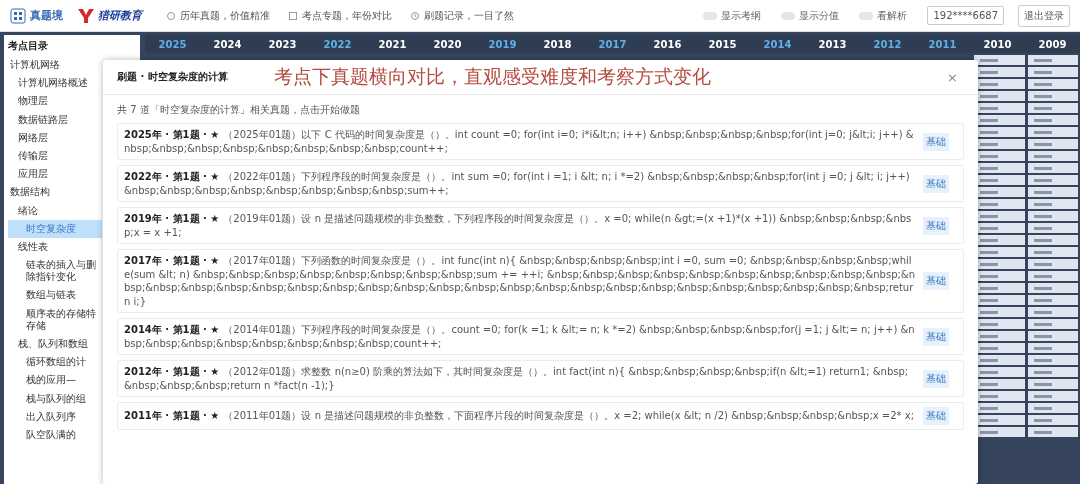  Describe the element at coordinates (519, 336) in the screenshot. I see `question-text: 2014年 · 第1题 · ★ （2014年01题）下列程序段的时间复杂度是（）。count =0; for(k =1; k &lt;= n; k *=2) &nbsp;&nbsp;&nbsp;&nbsp;for(j =1; j &lt;= n; j++) &nbsp;&nbsp;&nbsp;&nbsp;&nbsp;&nbsp;&nbsp;&nbsp;count++;` at that location.